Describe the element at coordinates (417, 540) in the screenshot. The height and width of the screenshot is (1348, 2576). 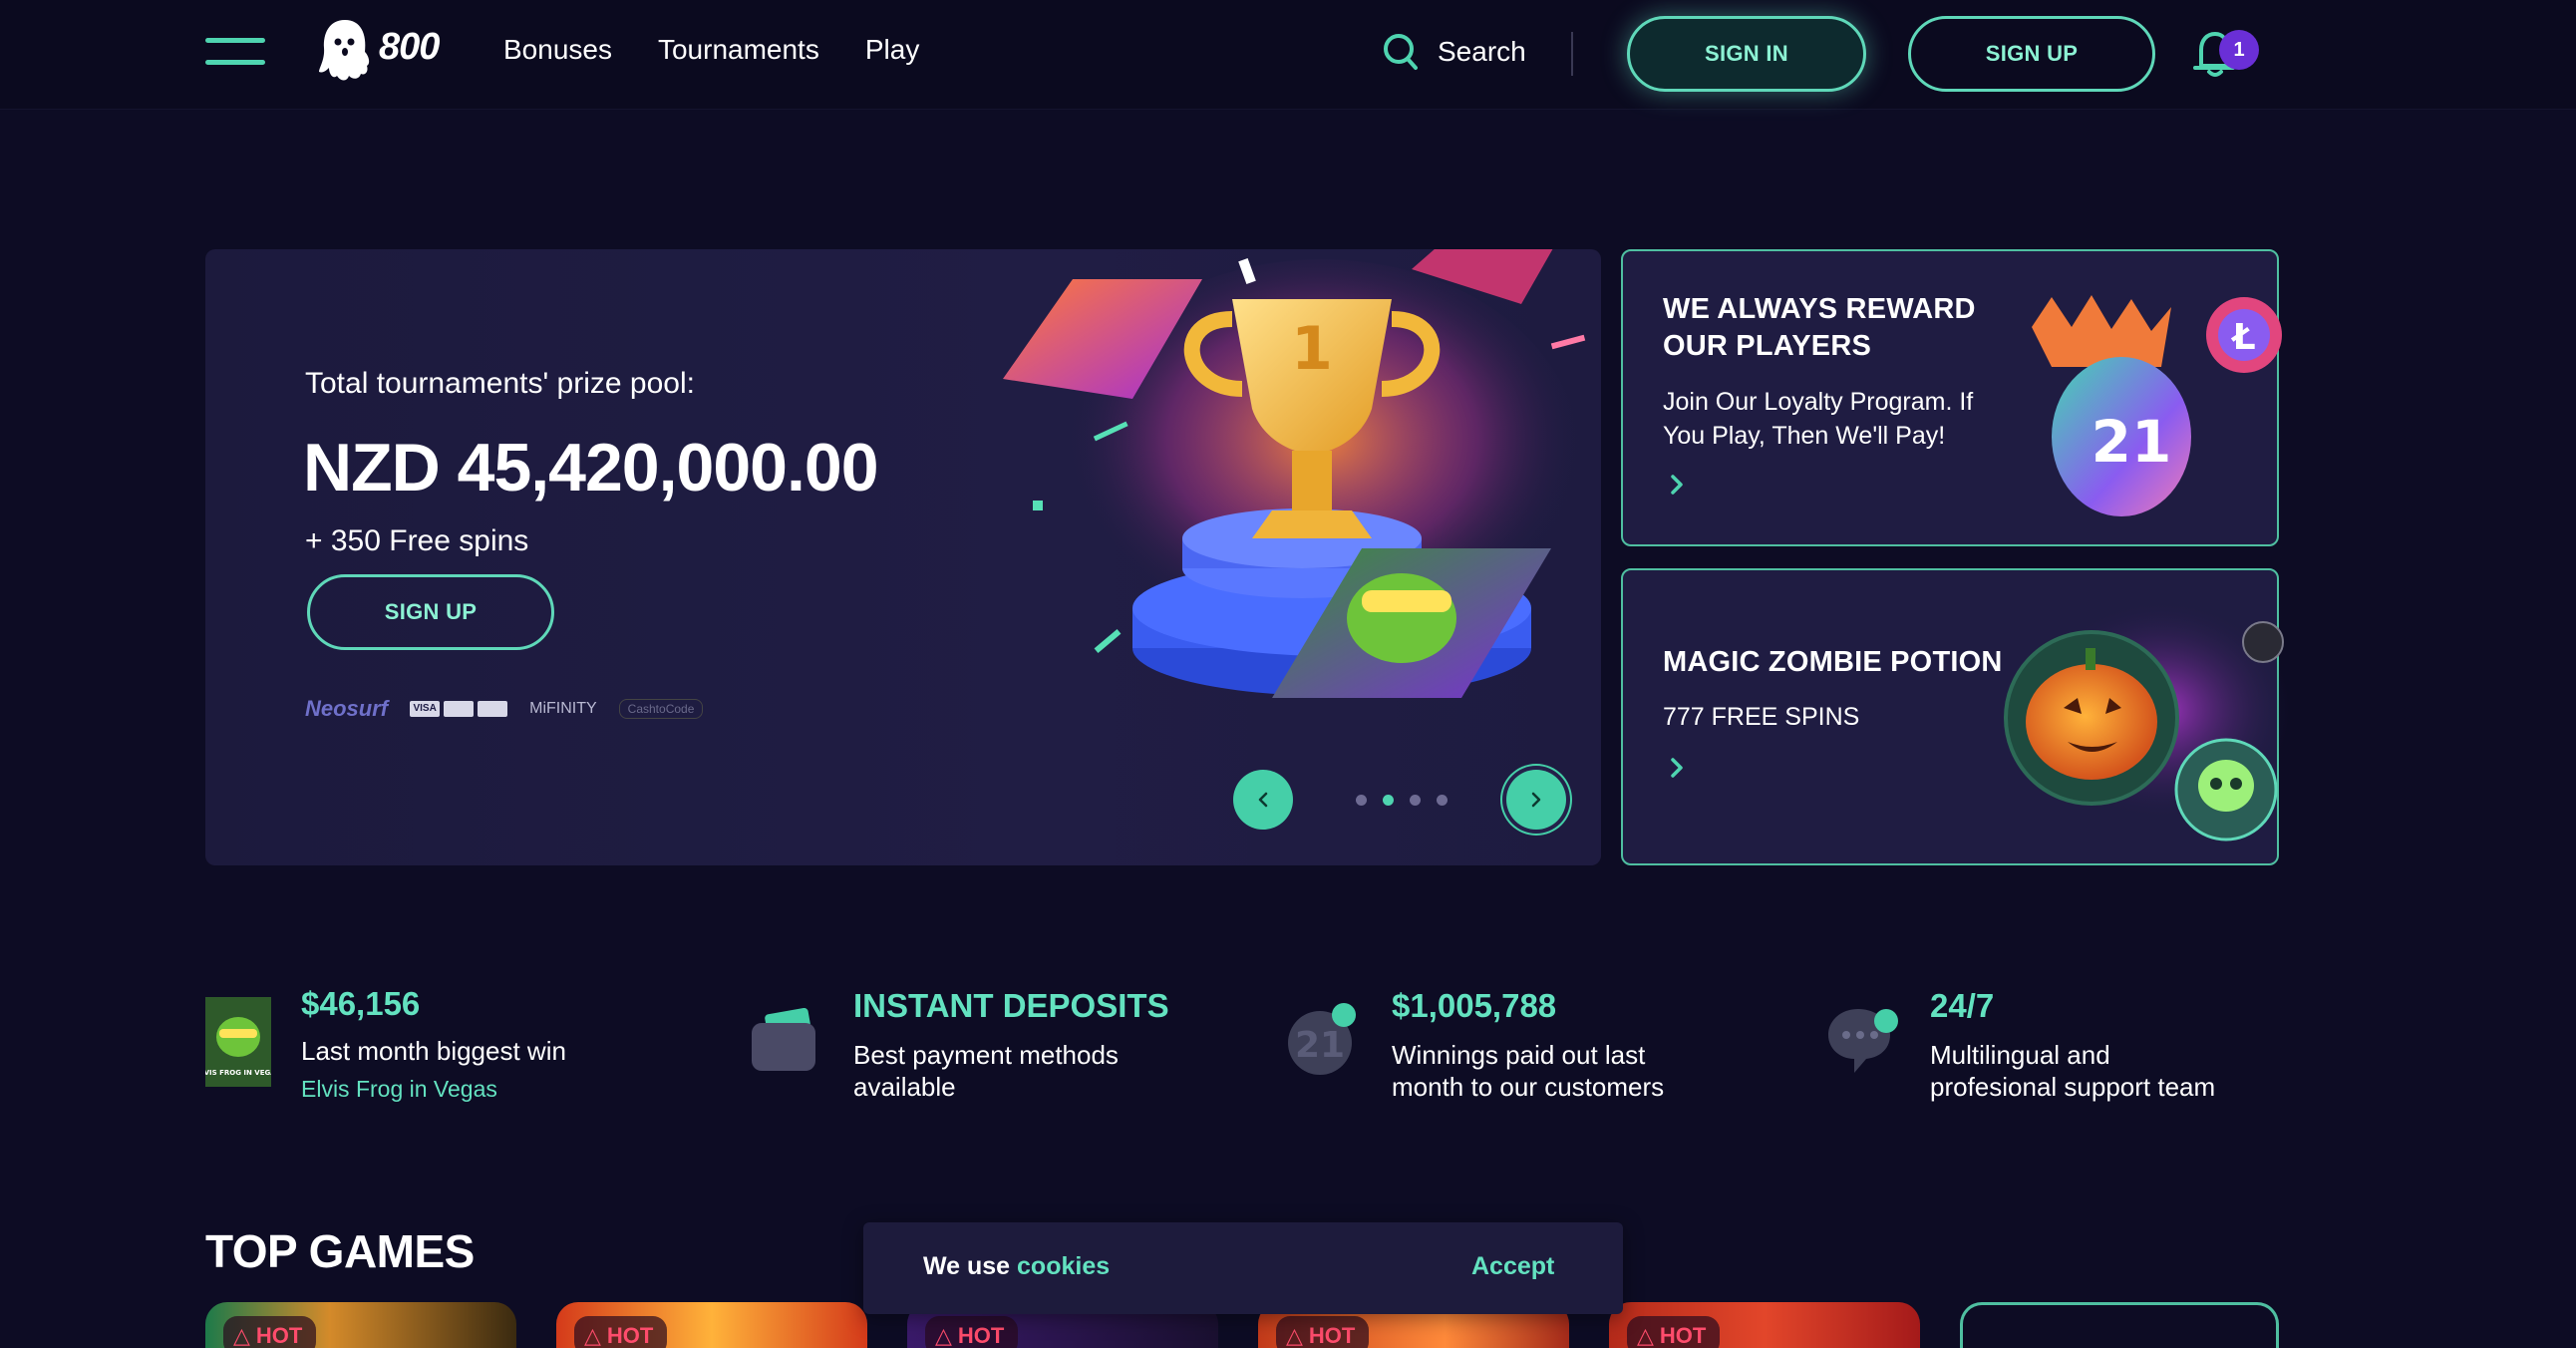
I see `free-spins-text: + 350 Free spins` at that location.